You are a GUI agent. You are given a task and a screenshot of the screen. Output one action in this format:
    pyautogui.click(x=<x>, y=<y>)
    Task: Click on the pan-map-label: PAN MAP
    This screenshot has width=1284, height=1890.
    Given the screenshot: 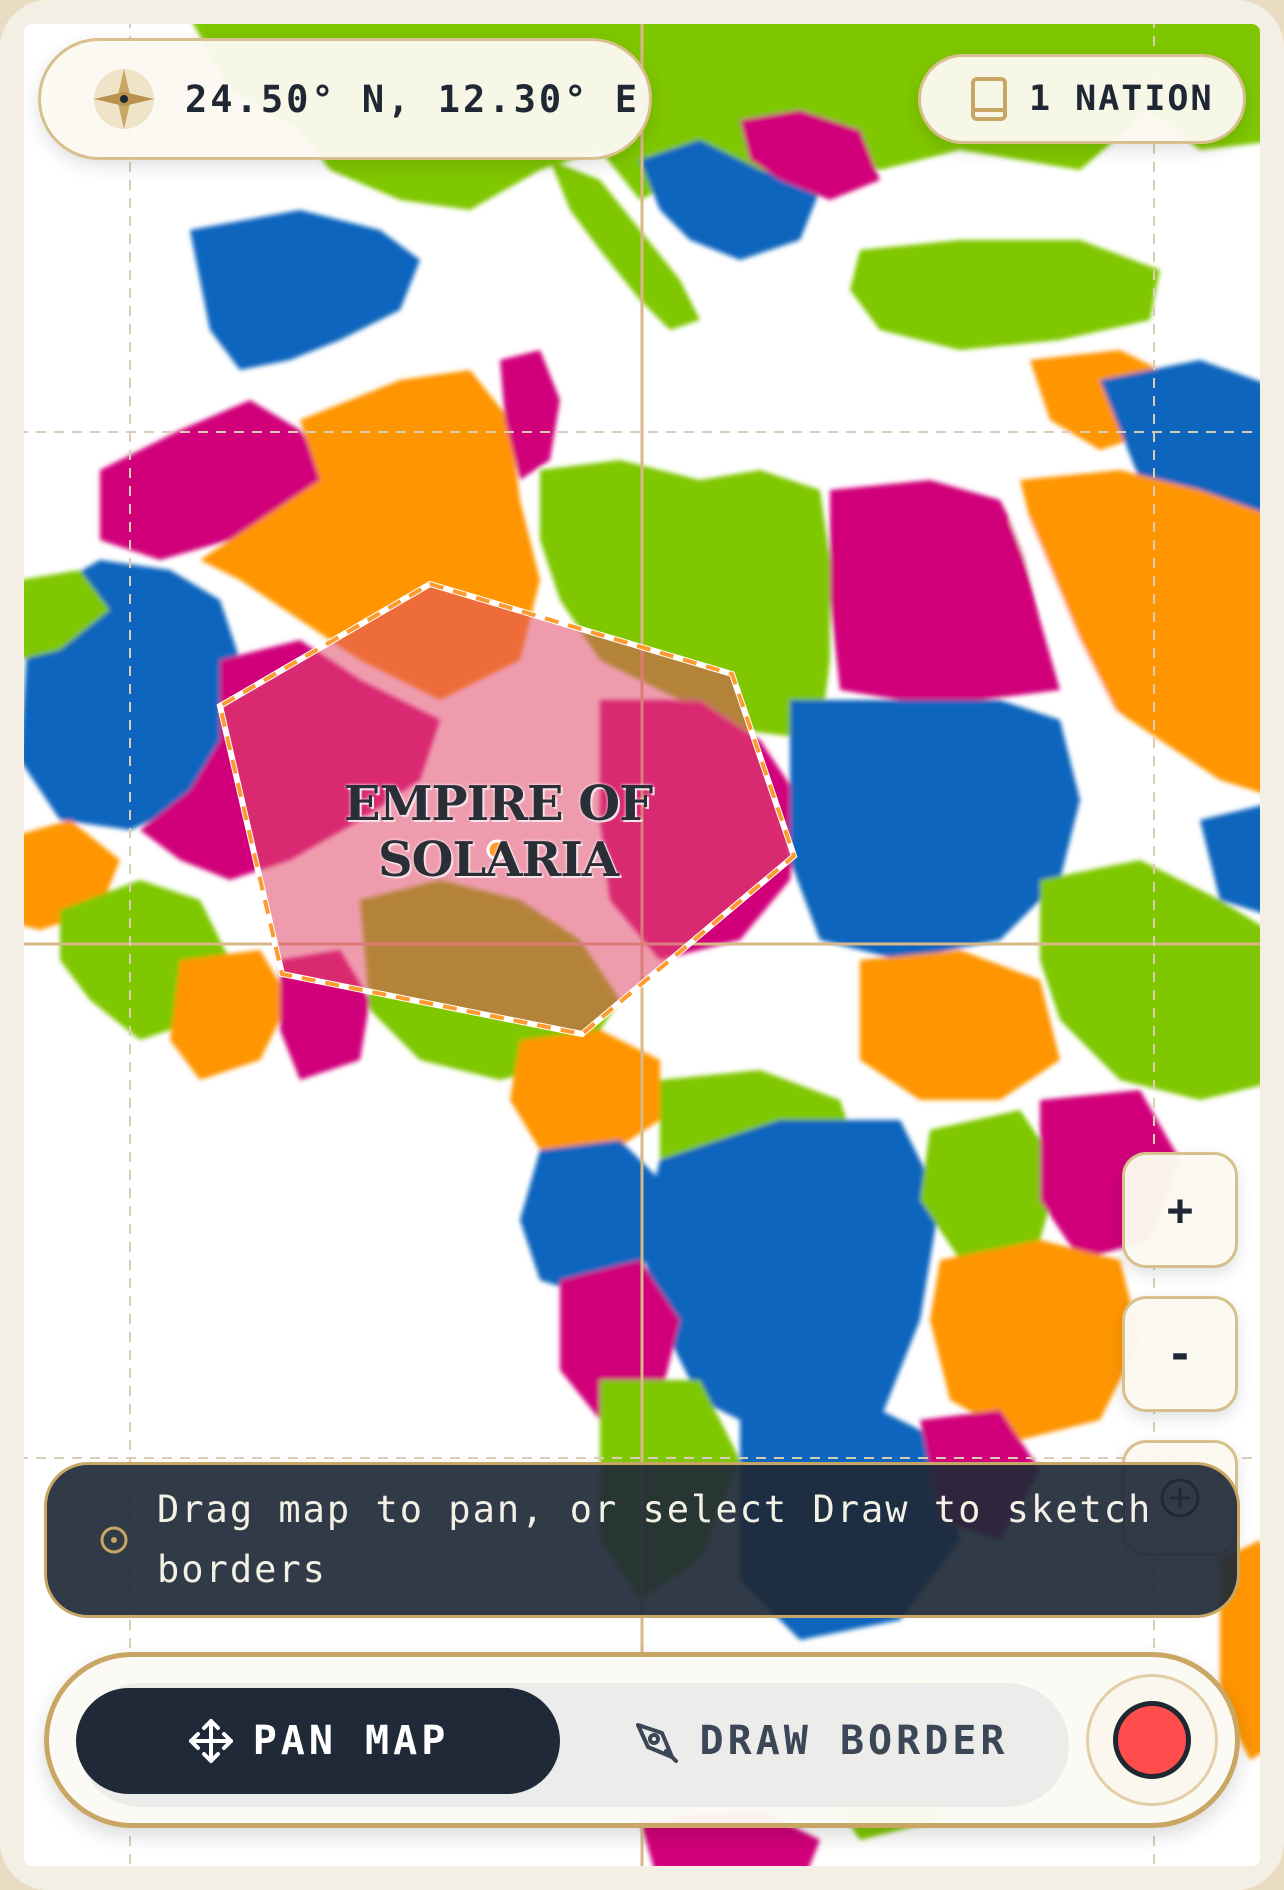 What is the action you would take?
    pyautogui.click(x=351, y=1741)
    